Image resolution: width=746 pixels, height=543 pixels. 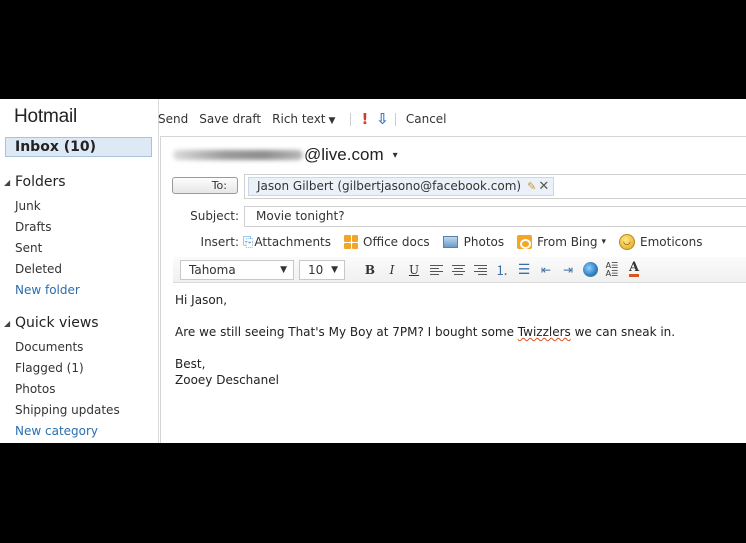 What do you see at coordinates (219, 242) in the screenshot?
I see `insert-label: Insert:` at bounding box center [219, 242].